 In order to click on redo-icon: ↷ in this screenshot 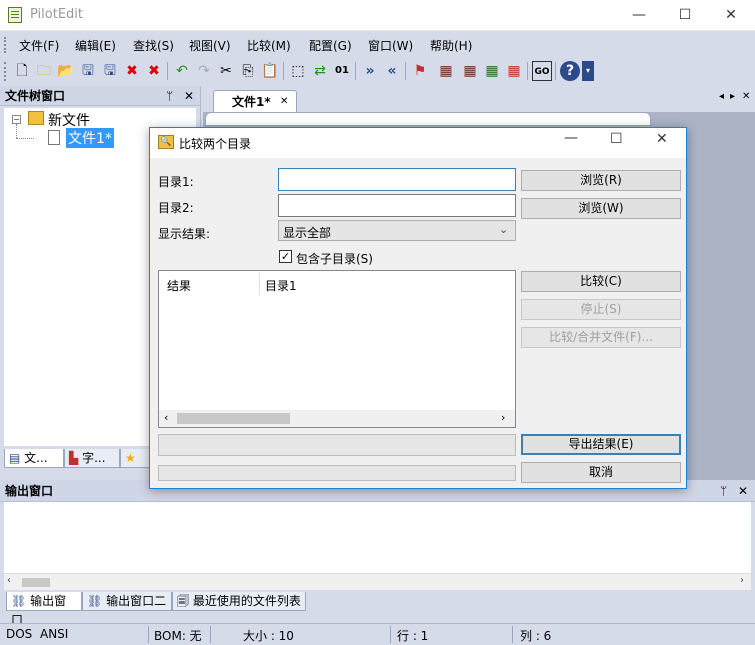, I will do `click(204, 71)`.